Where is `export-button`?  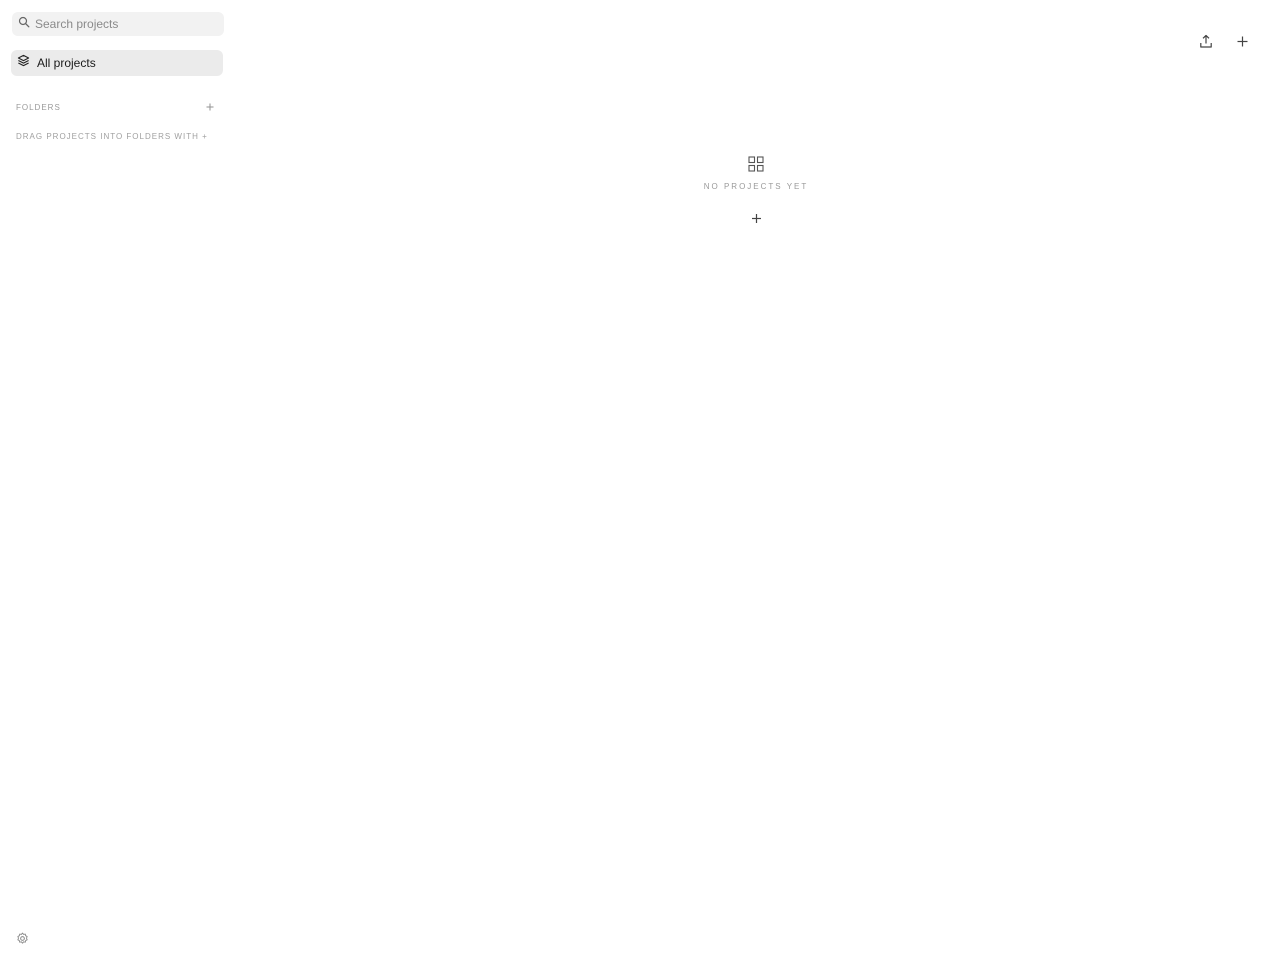 export-button is located at coordinates (1206, 41).